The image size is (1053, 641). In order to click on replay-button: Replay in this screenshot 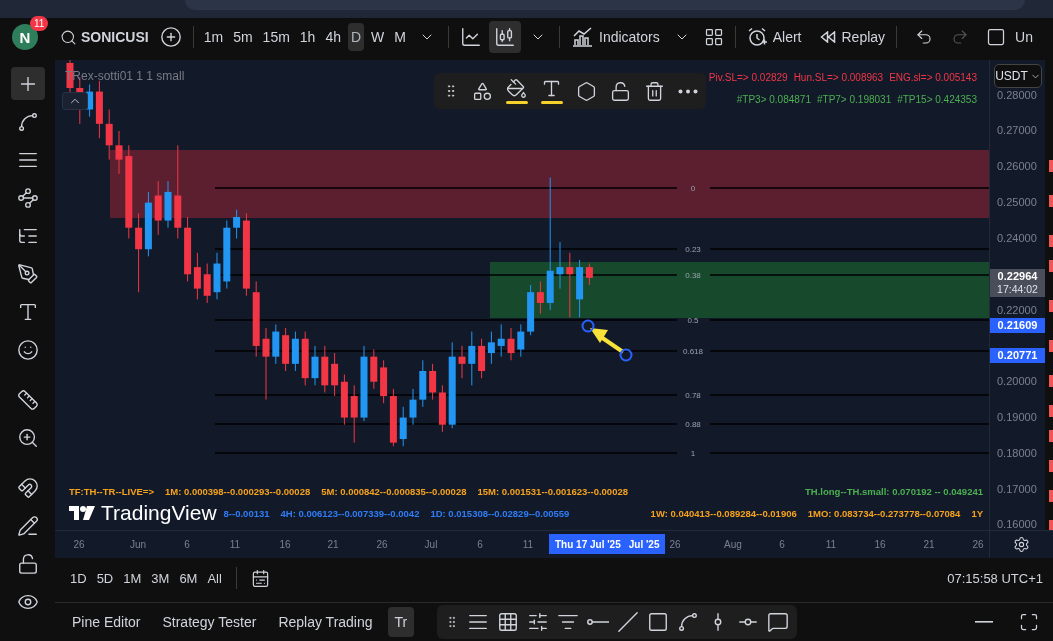, I will do `click(852, 37)`.